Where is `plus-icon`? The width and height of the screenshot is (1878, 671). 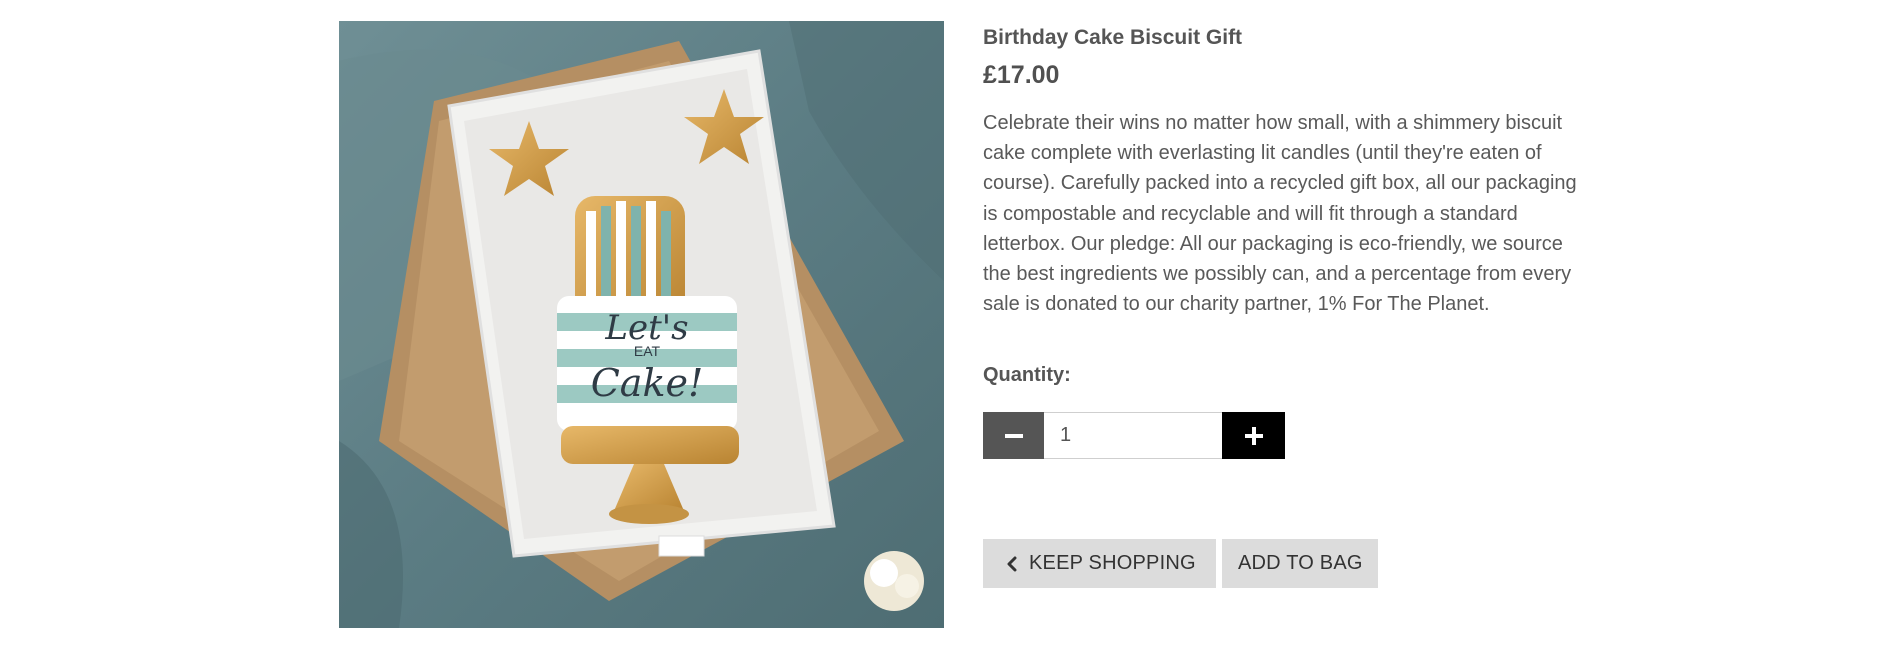 plus-icon is located at coordinates (1253, 435).